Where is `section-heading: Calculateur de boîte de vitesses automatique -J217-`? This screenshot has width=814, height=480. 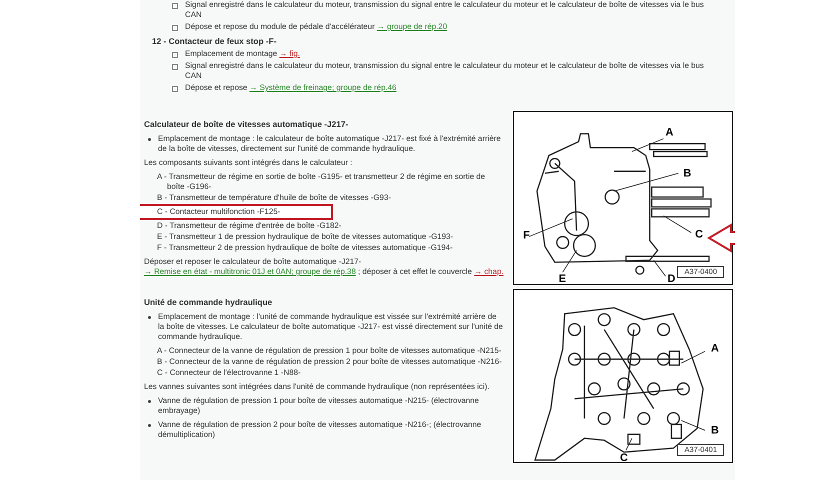 section-heading: Calculateur de boîte de vitesses automatique -J217- is located at coordinates (247, 124).